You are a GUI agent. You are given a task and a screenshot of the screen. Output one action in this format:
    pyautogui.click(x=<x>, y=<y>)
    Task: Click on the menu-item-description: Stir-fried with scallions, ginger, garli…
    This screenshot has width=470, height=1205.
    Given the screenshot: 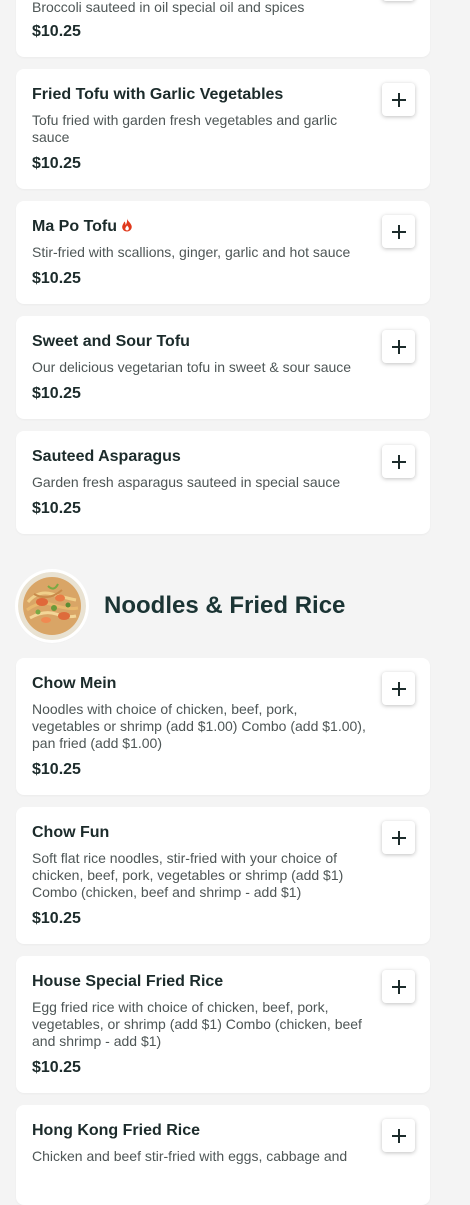 What is the action you would take?
    pyautogui.click(x=191, y=252)
    